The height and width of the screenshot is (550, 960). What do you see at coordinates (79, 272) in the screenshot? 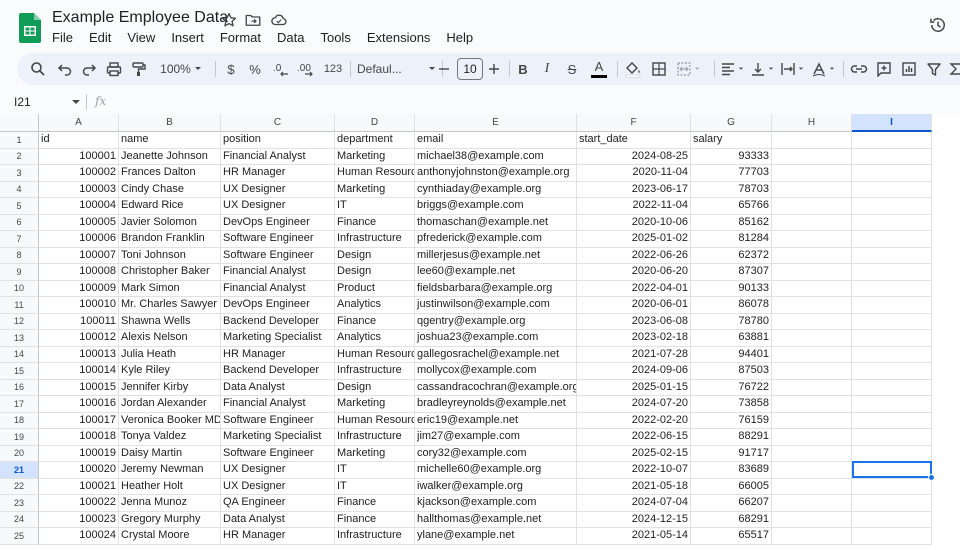
I see `table-cell: 100008` at bounding box center [79, 272].